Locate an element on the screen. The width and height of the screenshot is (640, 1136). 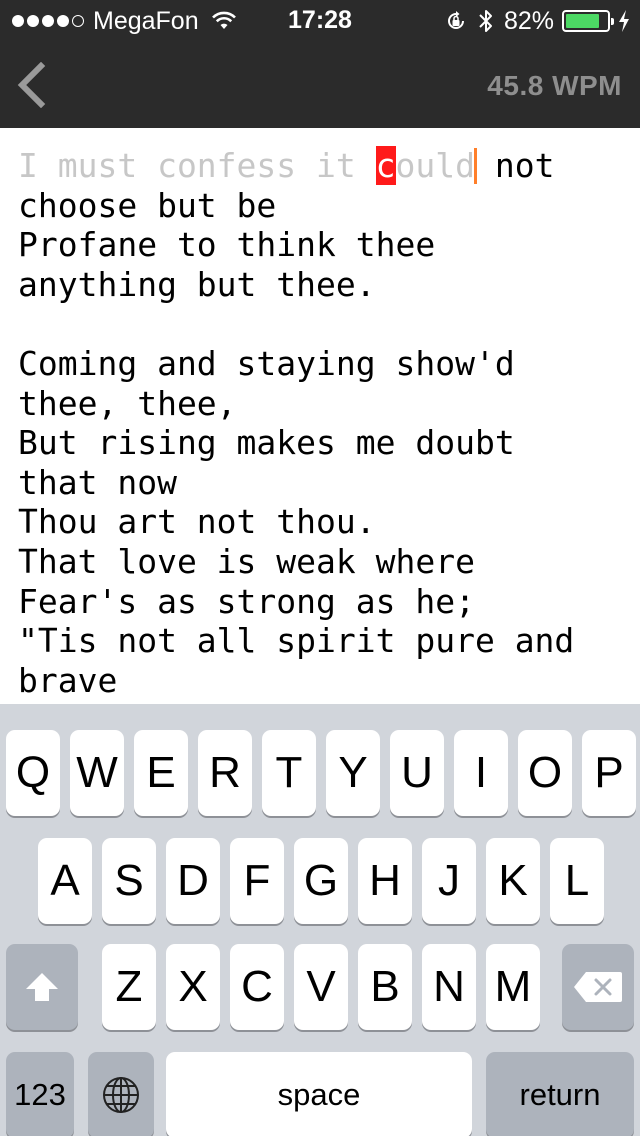
key-label: L is located at coordinates (577, 880).